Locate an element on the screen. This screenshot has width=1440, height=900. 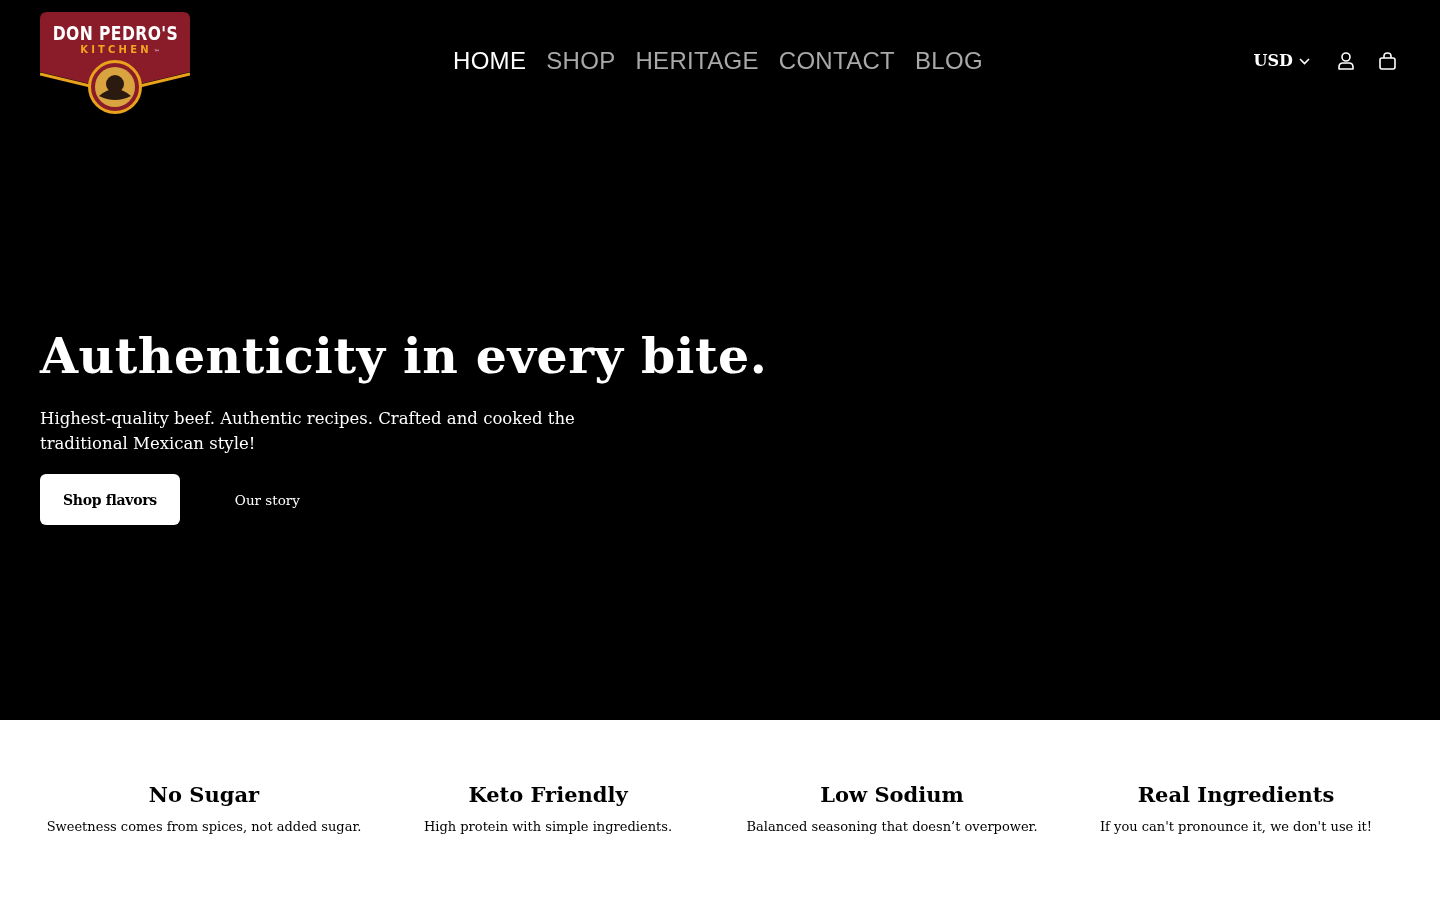
currency-selector: USD is located at coordinates (1281, 61).